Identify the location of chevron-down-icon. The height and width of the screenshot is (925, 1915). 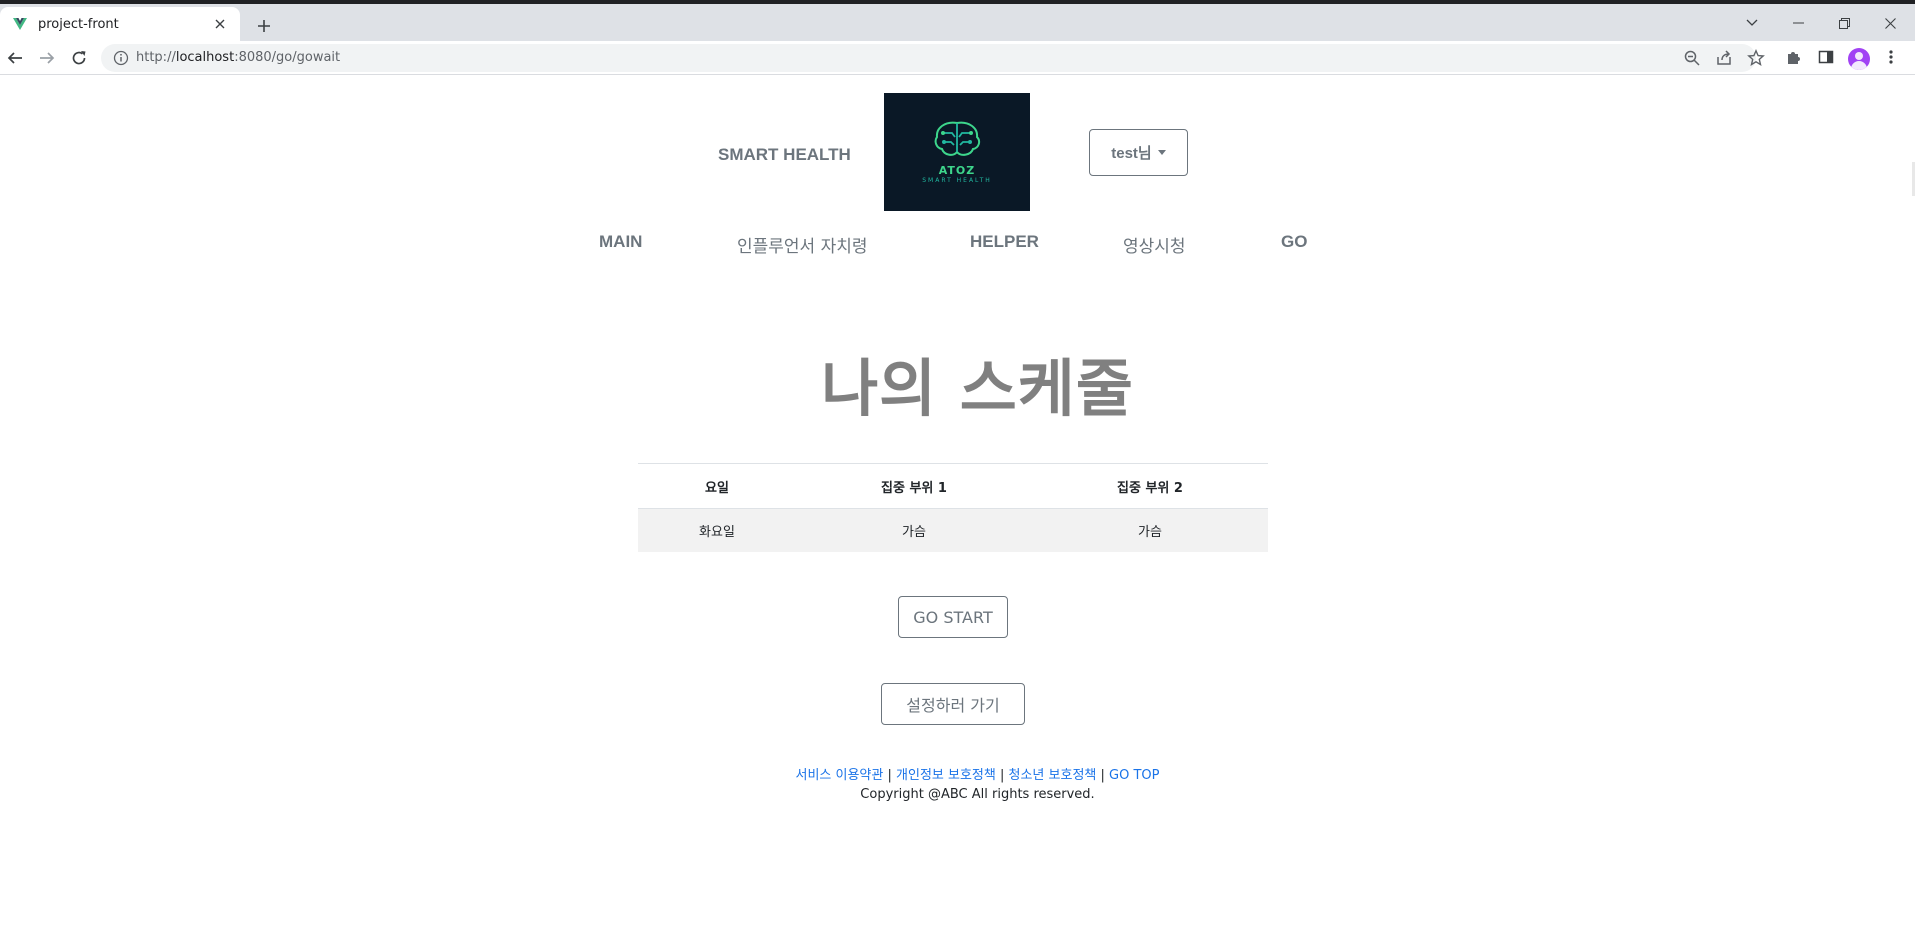
(1752, 23).